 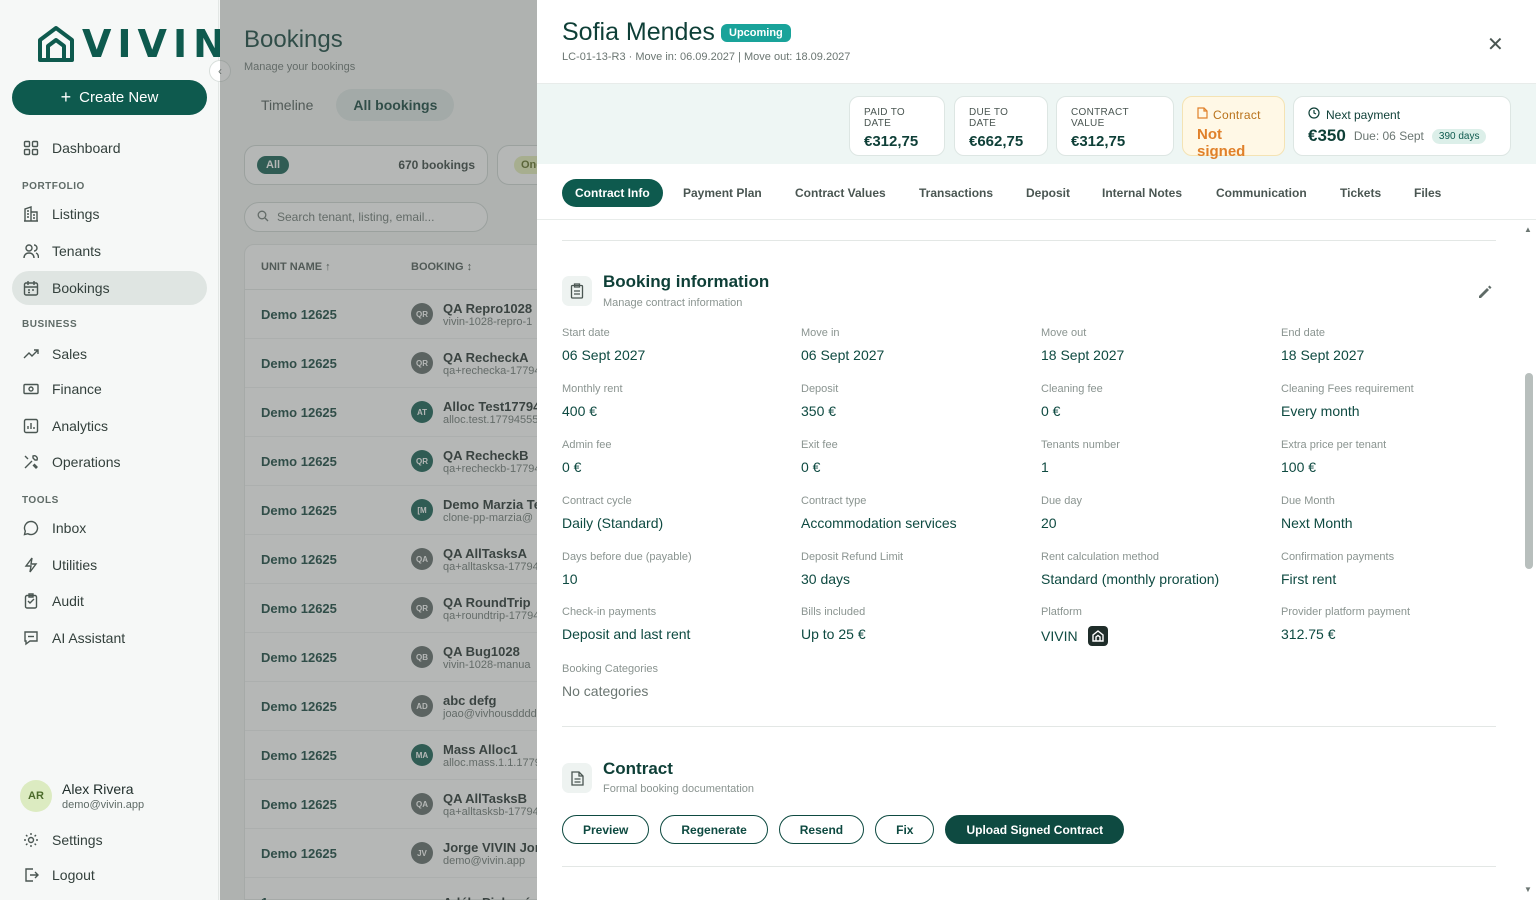 I want to click on sidebar-item-ai-assistant: AI Assistant, so click(x=109, y=638).